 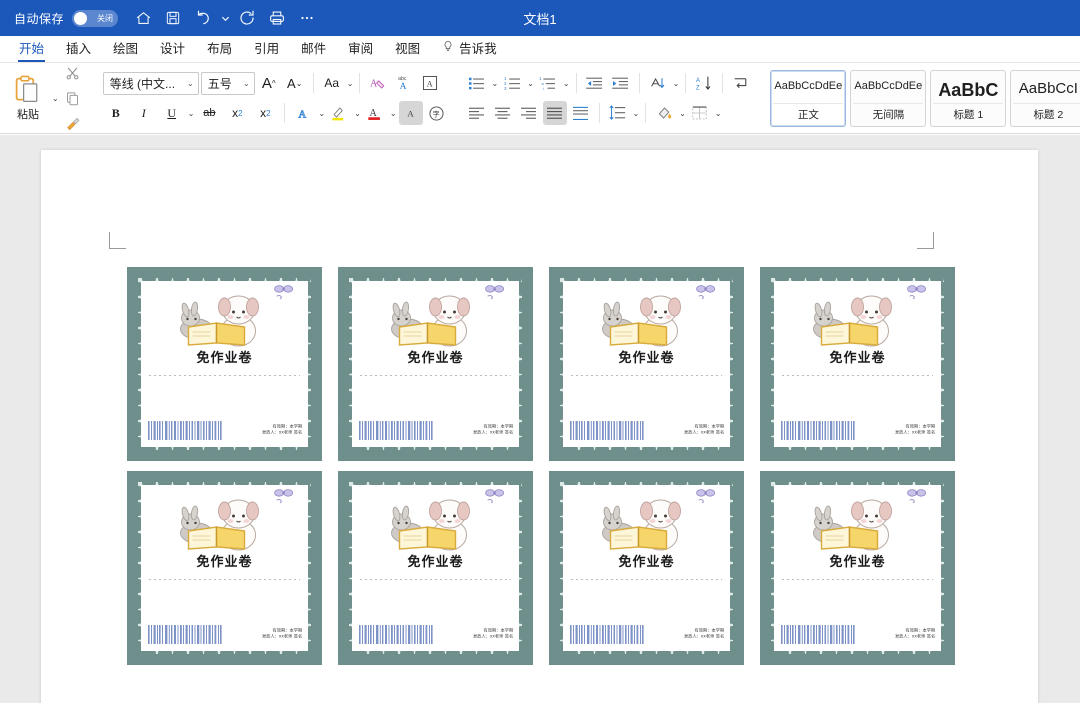 What do you see at coordinates (172, 48) in the screenshot?
I see `tab-sheji: 设计` at bounding box center [172, 48].